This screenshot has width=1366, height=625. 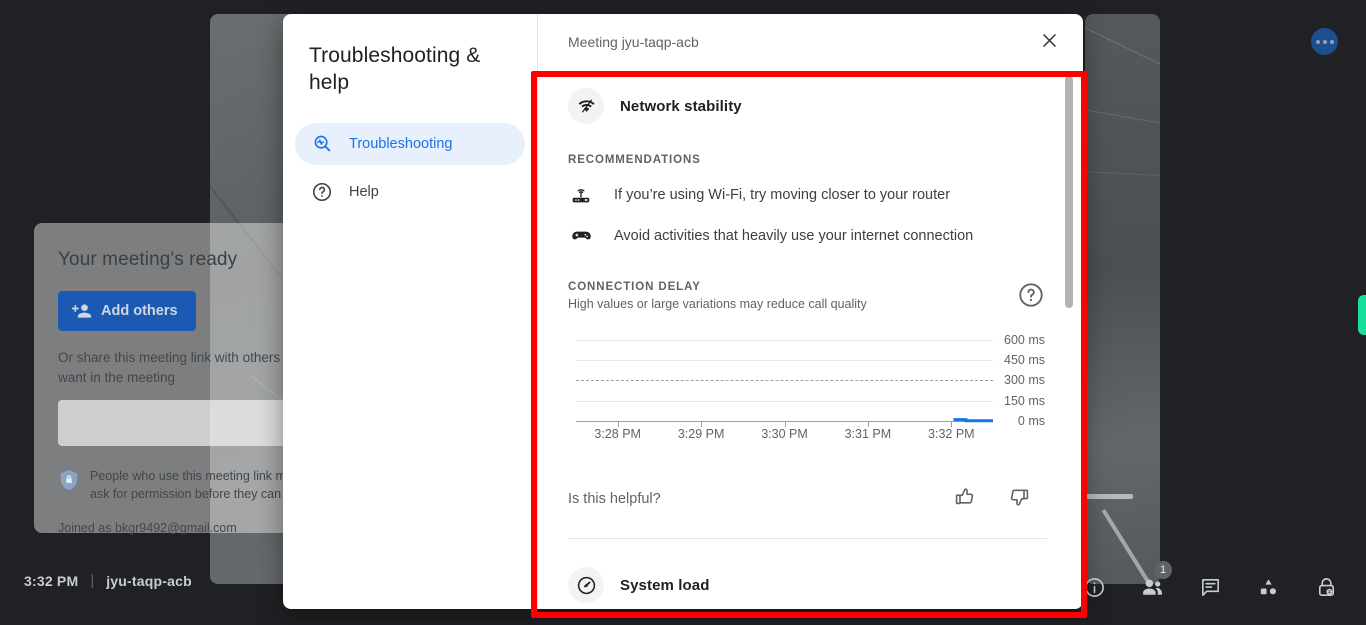 I want to click on add-person-icon, so click(x=82, y=311).